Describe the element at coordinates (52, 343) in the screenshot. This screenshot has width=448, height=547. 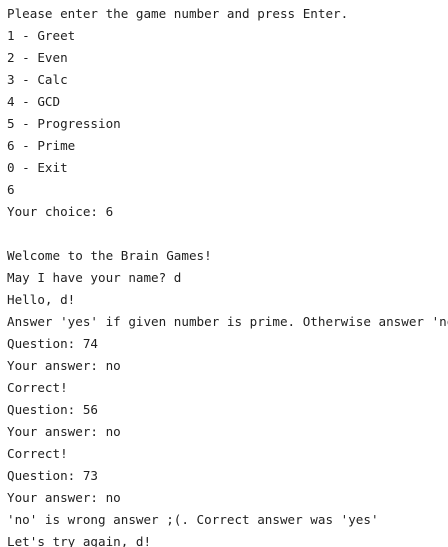
I see `question-line: Question: 74` at that location.